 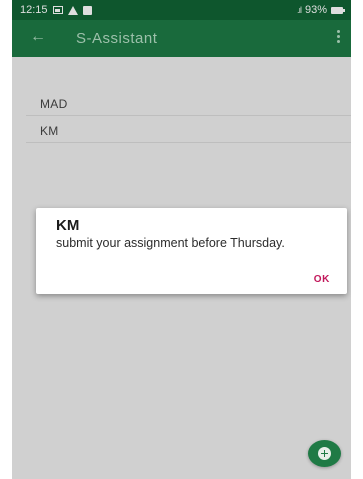 I want to click on dialog-message: submit your assignment before Thursday., so click(x=170, y=243).